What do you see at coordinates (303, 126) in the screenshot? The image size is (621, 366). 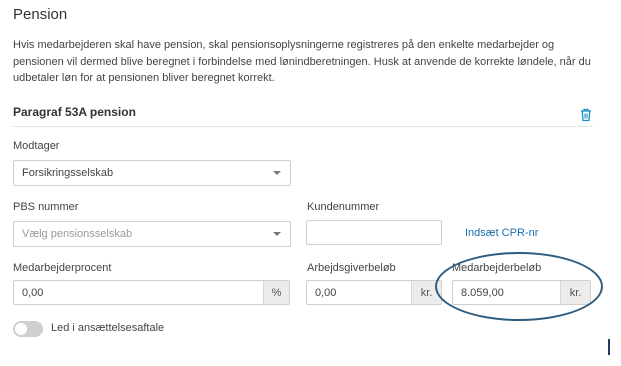 I see `section-divider` at bounding box center [303, 126].